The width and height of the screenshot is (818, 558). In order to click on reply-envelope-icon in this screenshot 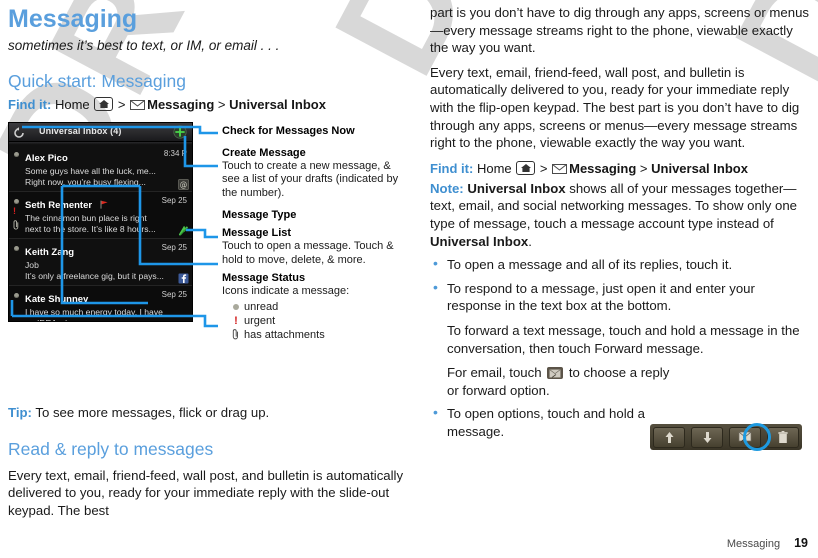, I will do `click(555, 373)`.